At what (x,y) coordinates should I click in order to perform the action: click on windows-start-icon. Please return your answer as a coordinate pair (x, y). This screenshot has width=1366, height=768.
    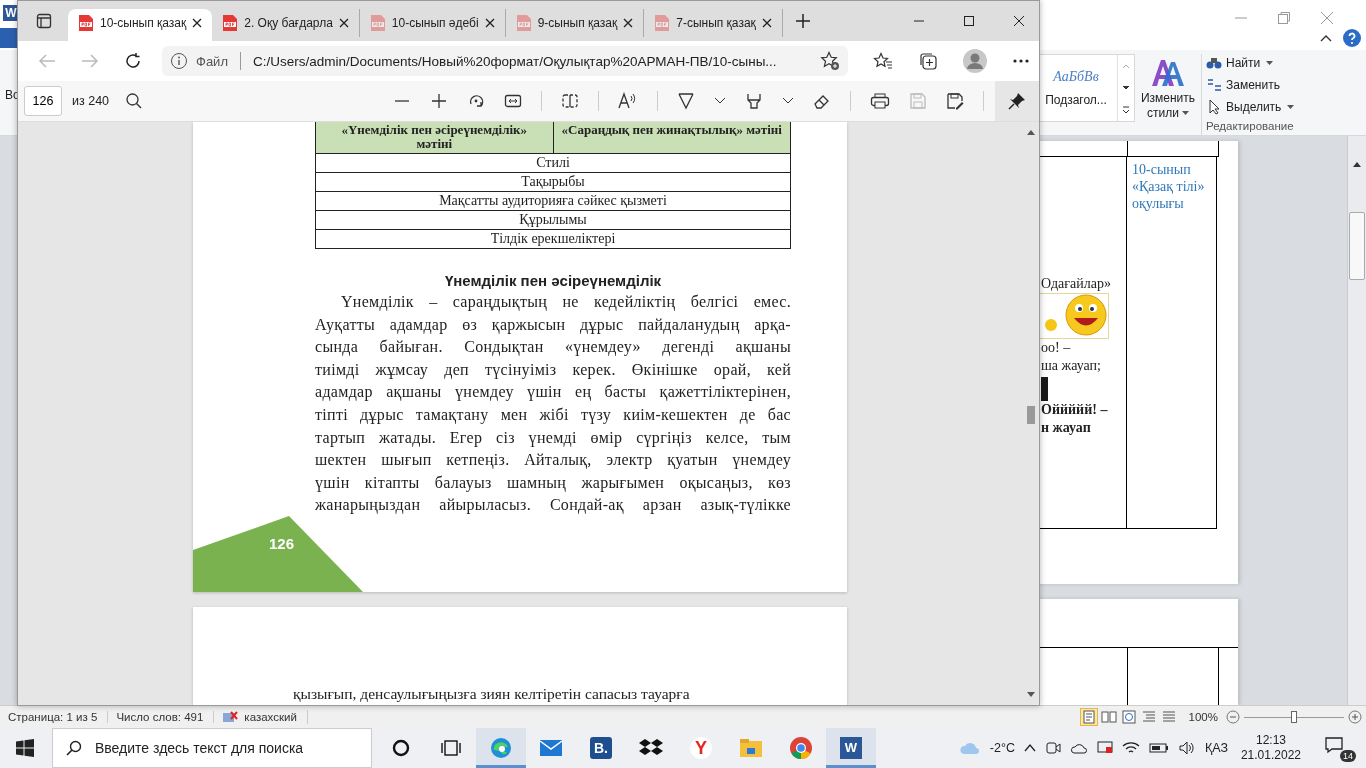
    Looking at the image, I should click on (25, 748).